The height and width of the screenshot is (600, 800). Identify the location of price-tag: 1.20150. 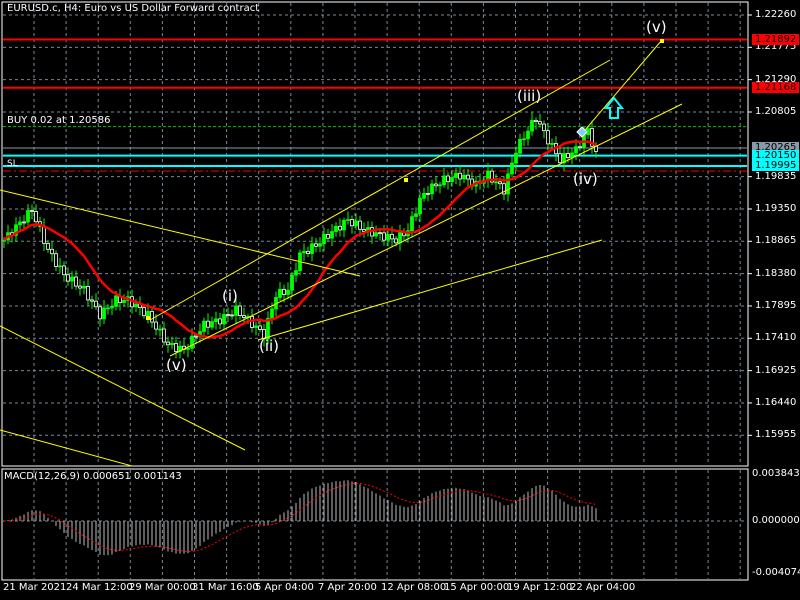
(776, 155).